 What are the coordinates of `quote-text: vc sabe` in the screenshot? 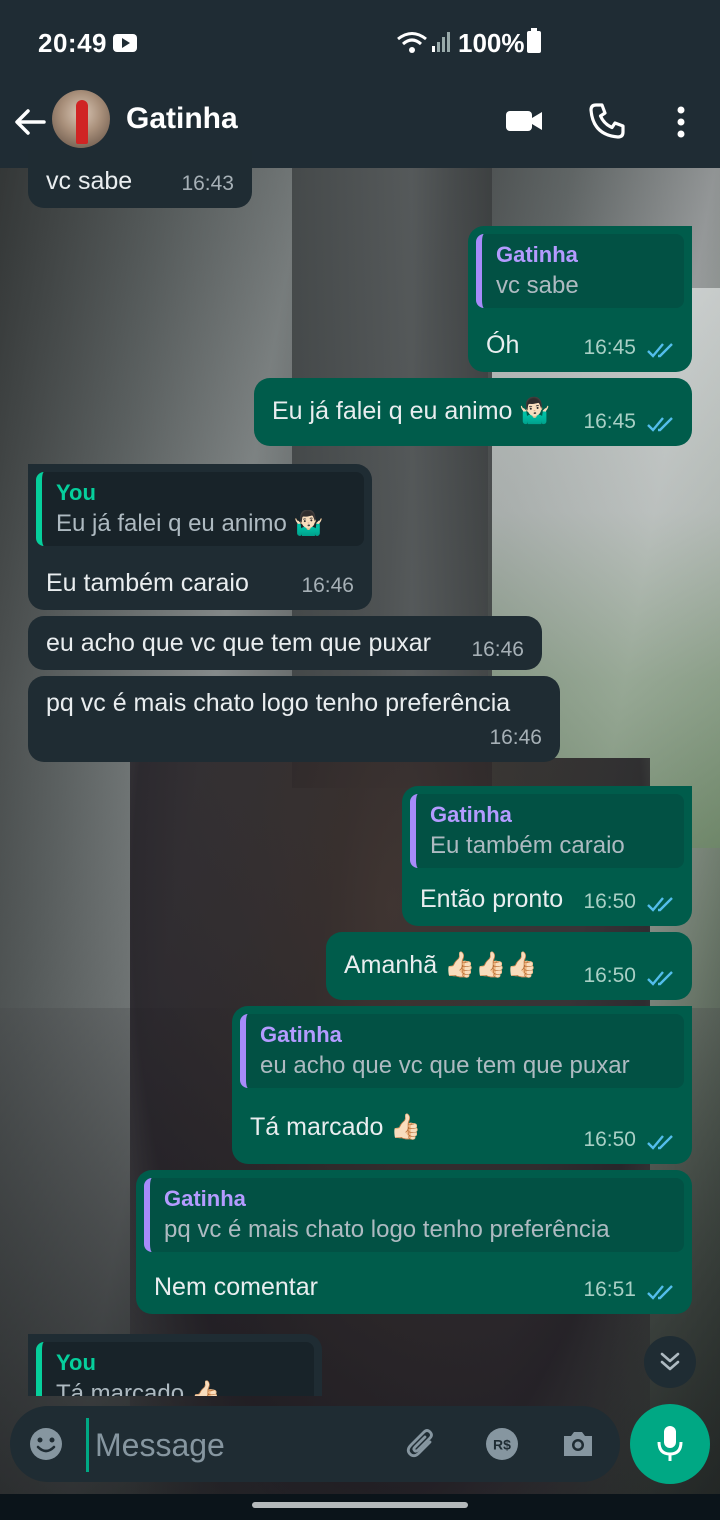 It's located at (537, 285).